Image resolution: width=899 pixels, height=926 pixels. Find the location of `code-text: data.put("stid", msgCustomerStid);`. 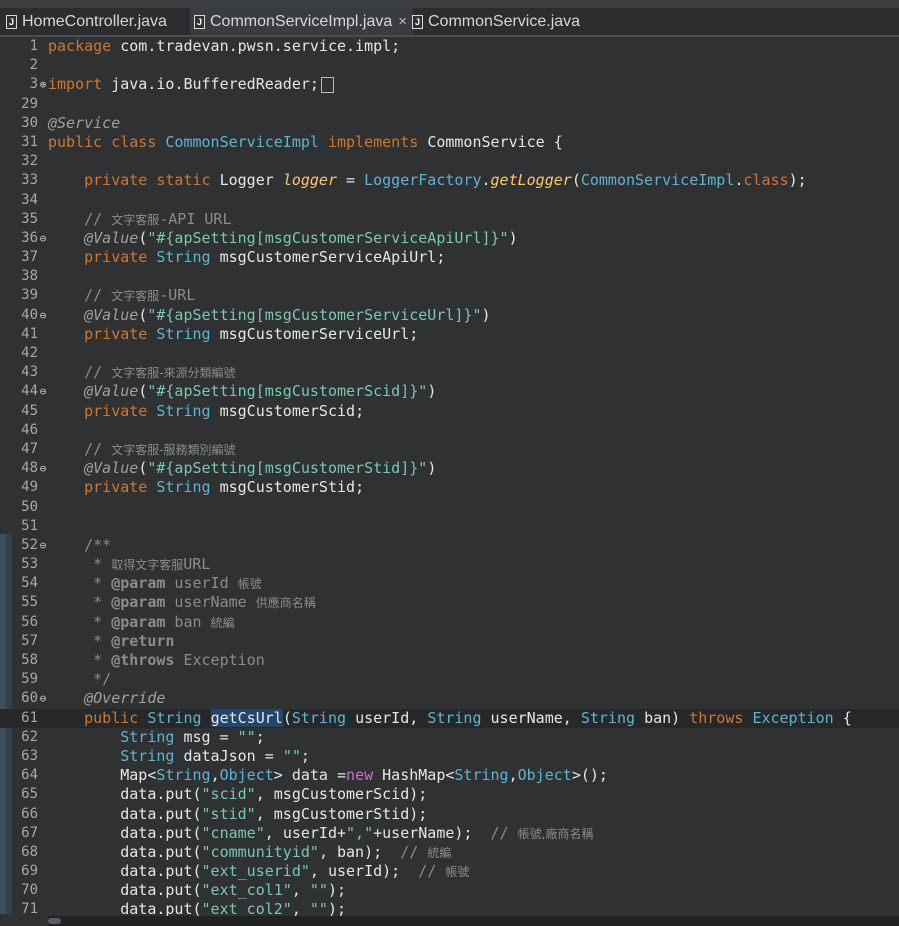

code-text: data.put("stid", msgCustomerStid); is located at coordinates (237, 814).